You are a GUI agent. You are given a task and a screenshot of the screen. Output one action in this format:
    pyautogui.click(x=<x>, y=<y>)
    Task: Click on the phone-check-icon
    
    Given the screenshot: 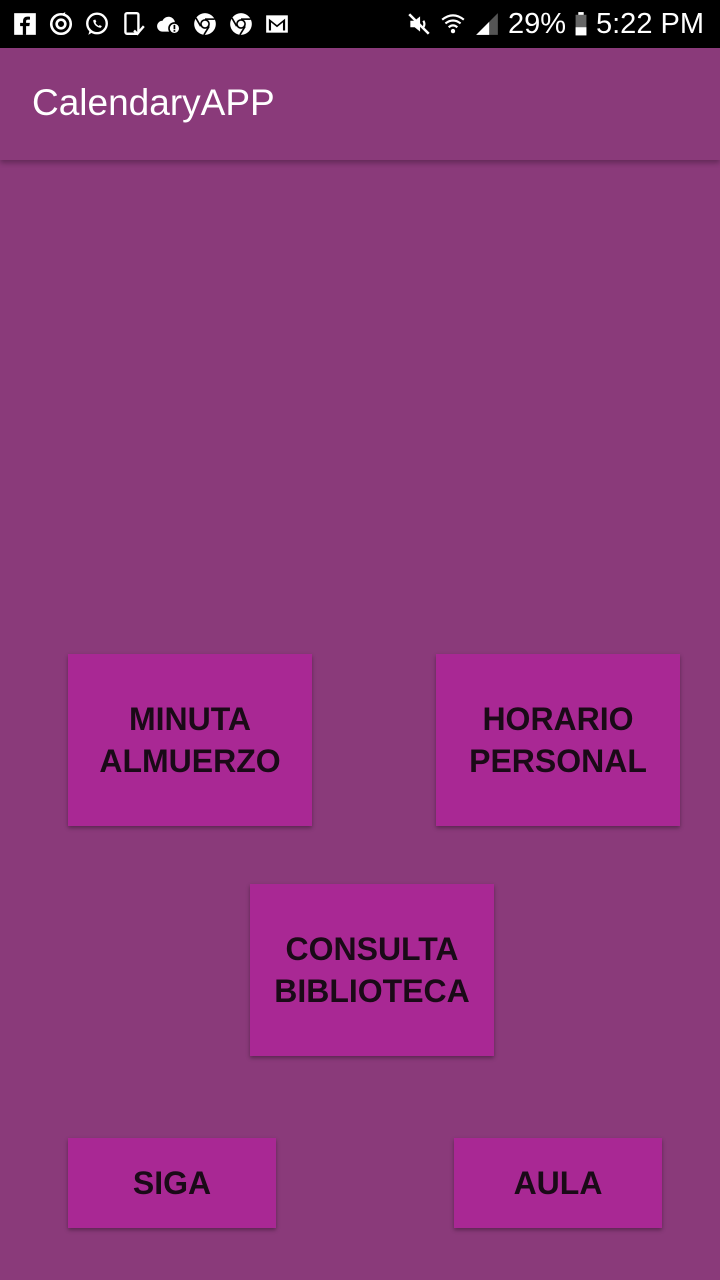 What is the action you would take?
    pyautogui.click(x=133, y=24)
    